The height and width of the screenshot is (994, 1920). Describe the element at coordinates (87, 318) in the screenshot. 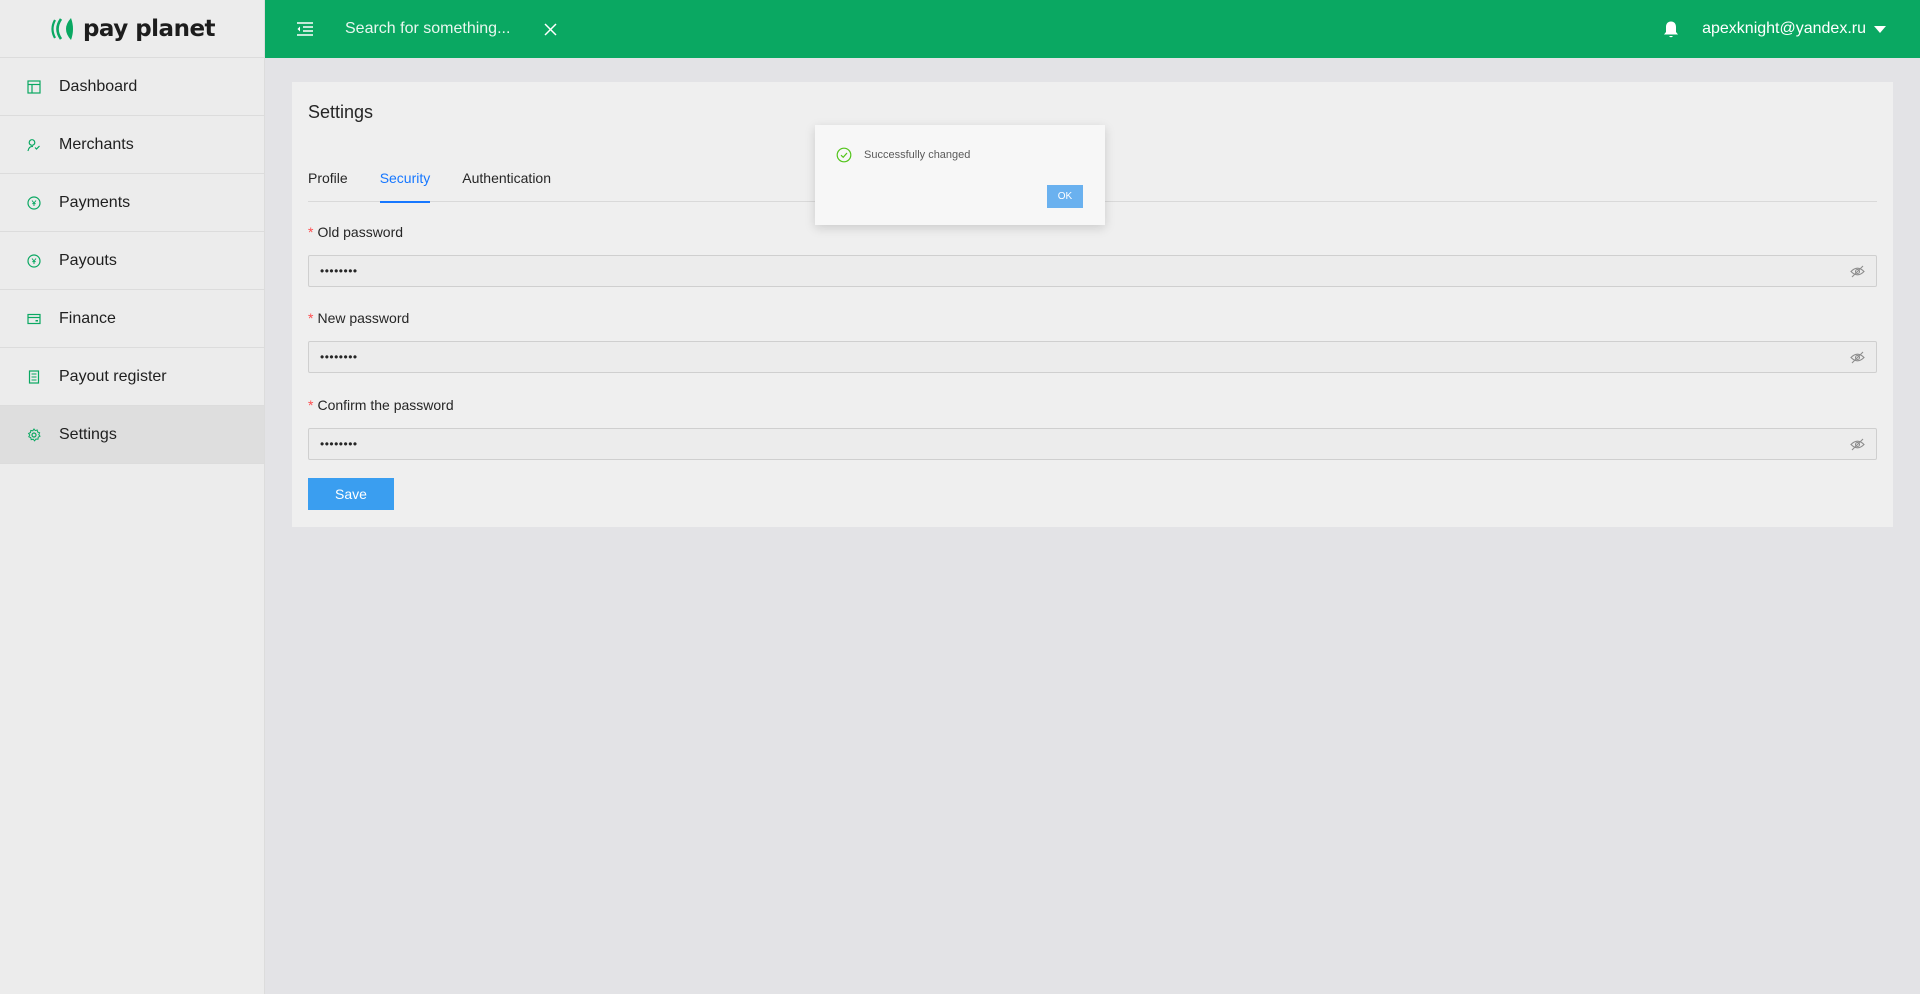

I see `sidebar-item-label: Finance` at that location.